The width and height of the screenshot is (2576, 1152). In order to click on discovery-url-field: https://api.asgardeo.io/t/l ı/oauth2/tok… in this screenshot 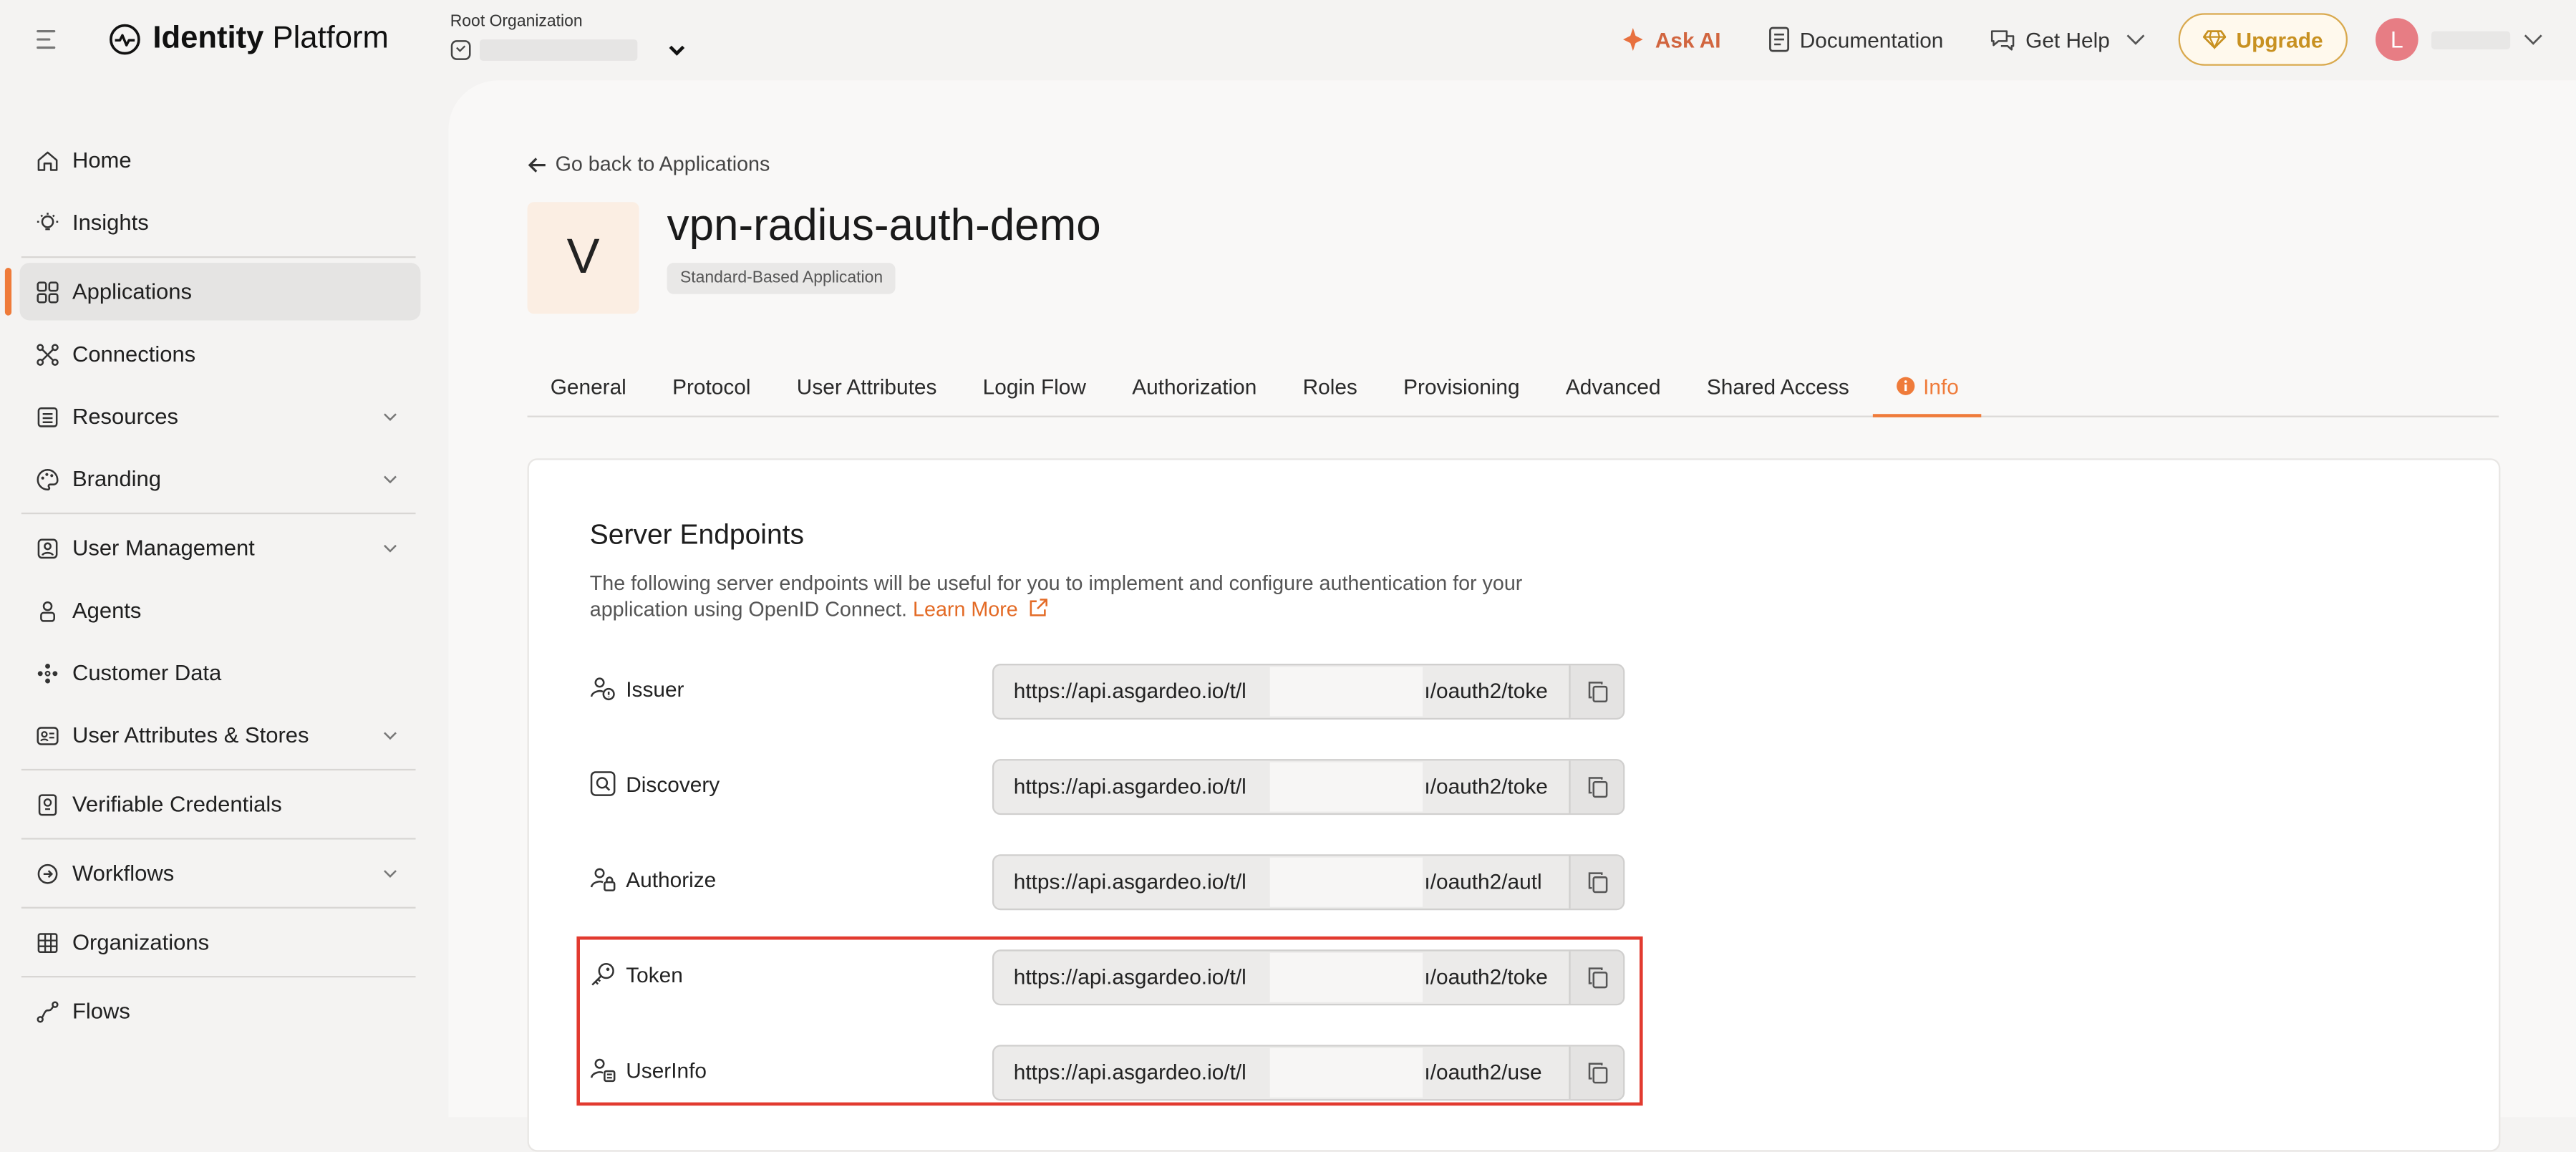, I will do `click(1309, 787)`.